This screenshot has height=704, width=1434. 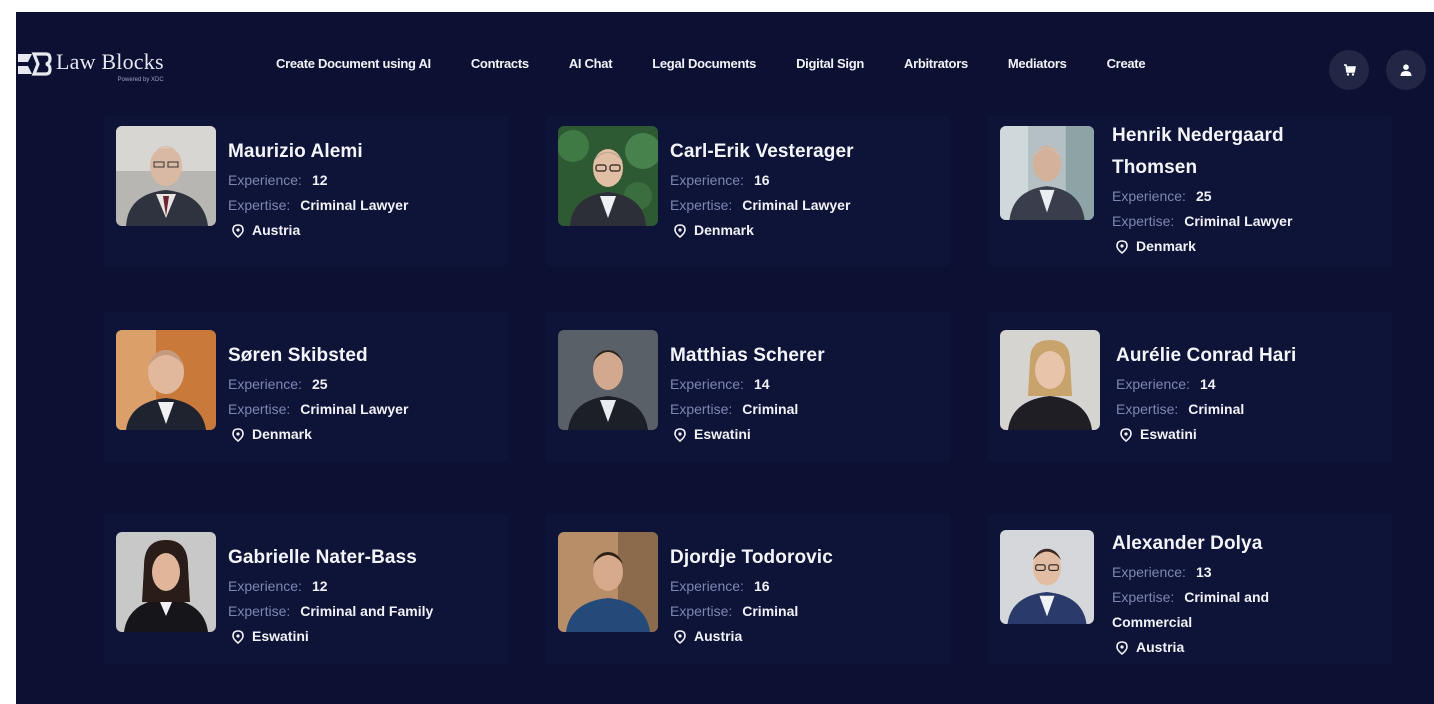 I want to click on law-blocks-logo-icon, so click(x=34, y=64).